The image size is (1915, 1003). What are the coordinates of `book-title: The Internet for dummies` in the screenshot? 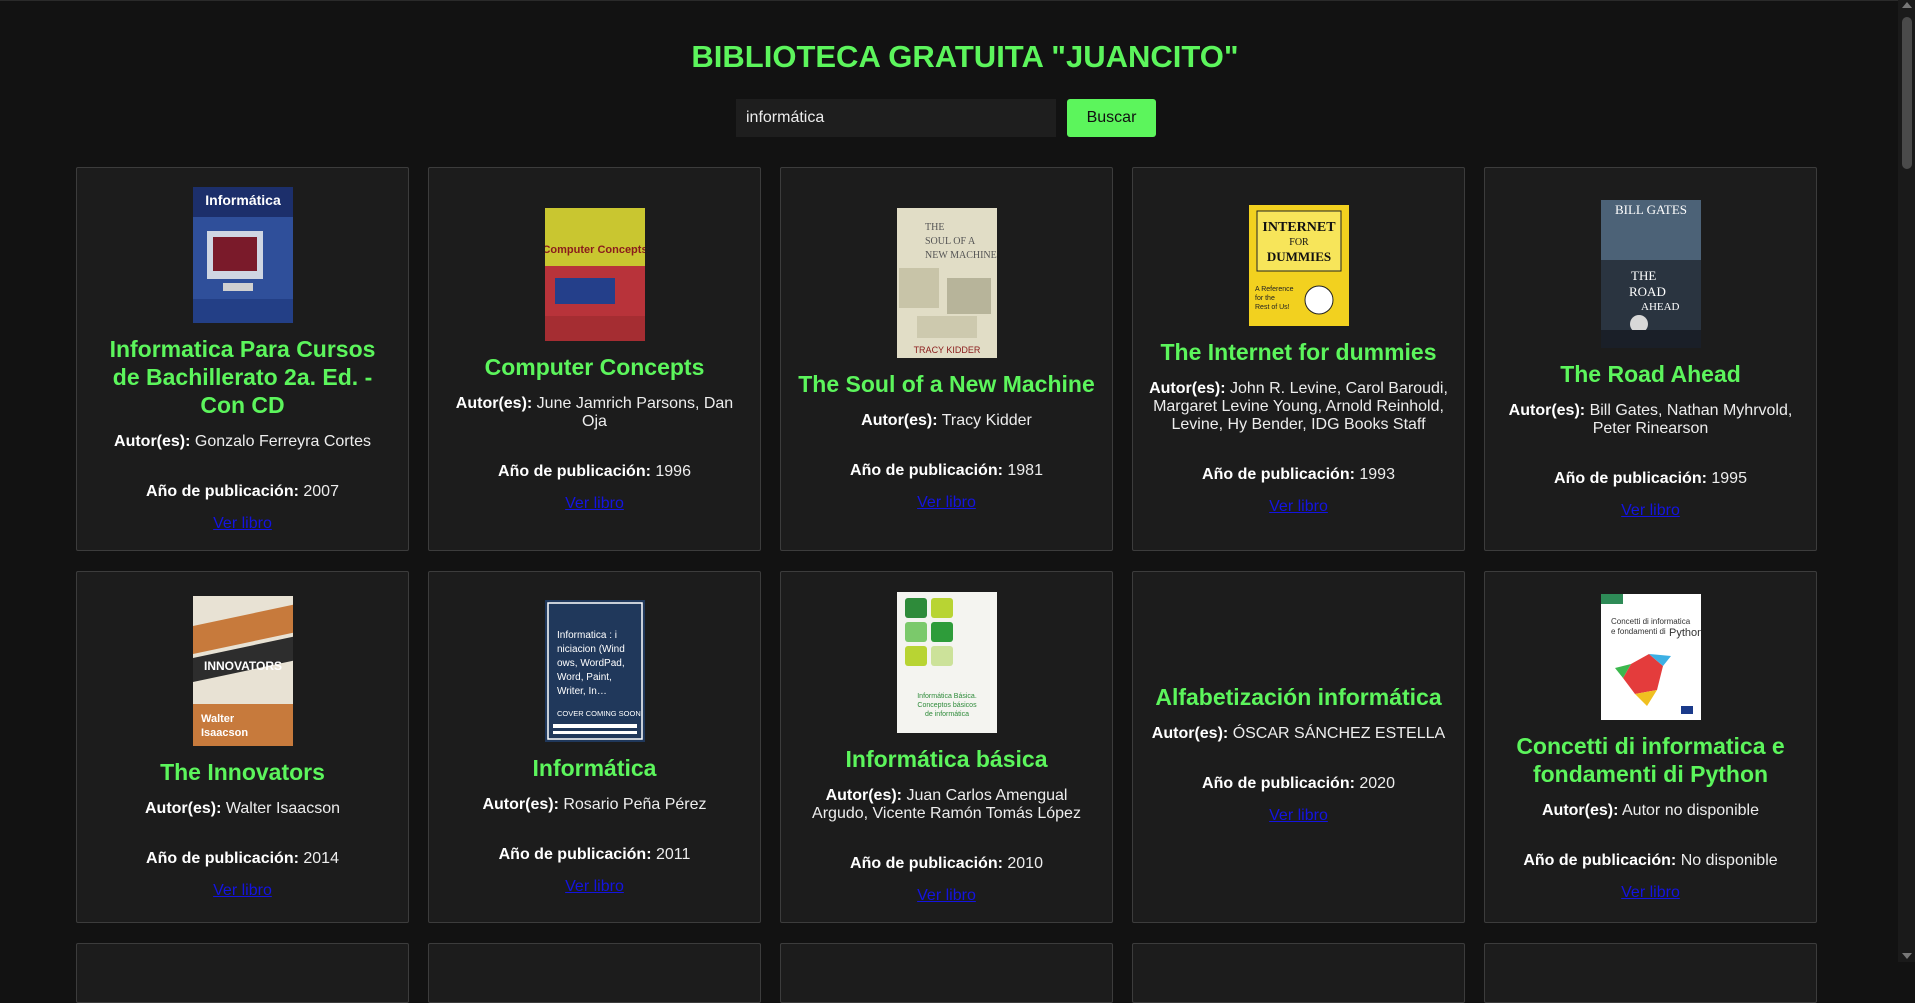 It's located at (1298, 351).